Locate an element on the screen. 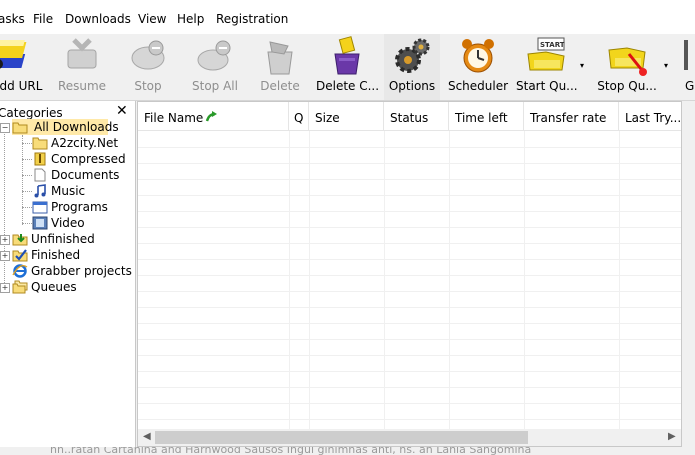 The image size is (695, 455). menu-view: View is located at coordinates (152, 19).